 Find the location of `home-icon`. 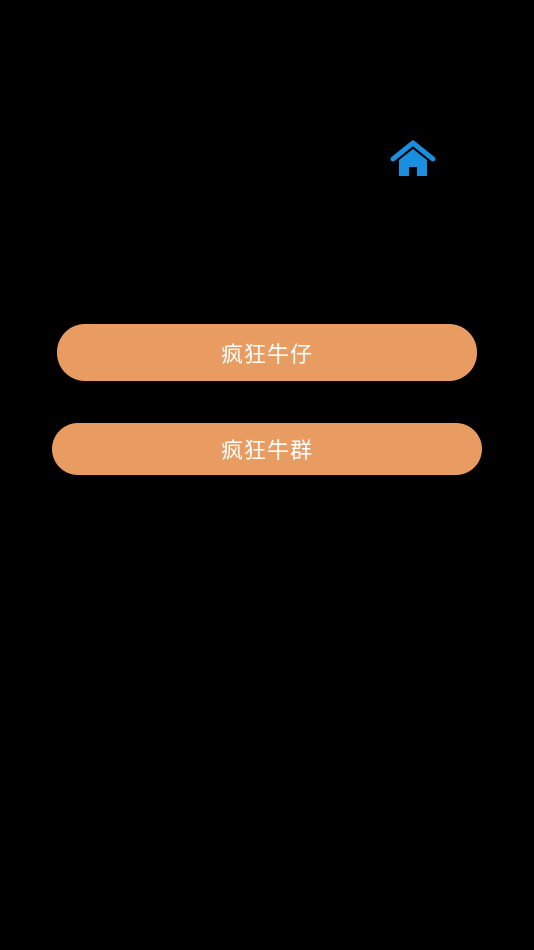

home-icon is located at coordinates (413, 158).